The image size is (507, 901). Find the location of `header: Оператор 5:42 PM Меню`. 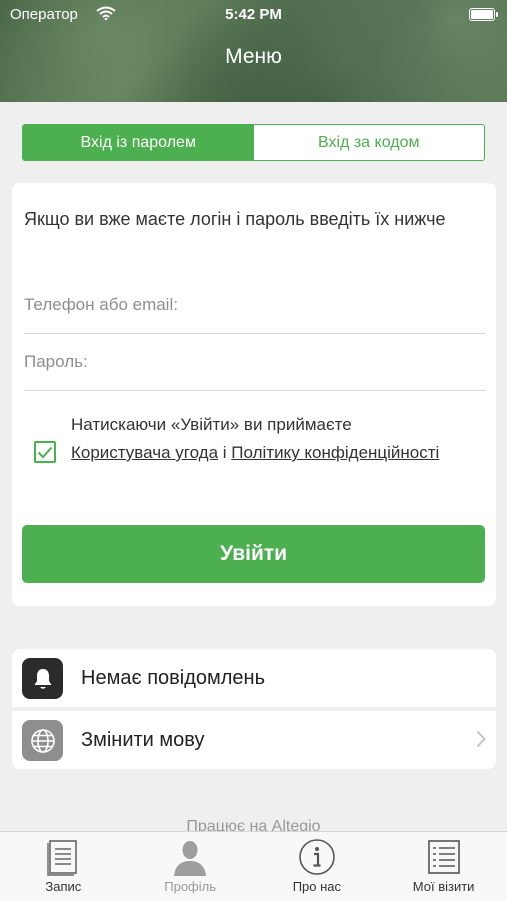

header: Оператор 5:42 PM Меню is located at coordinates (253, 51).